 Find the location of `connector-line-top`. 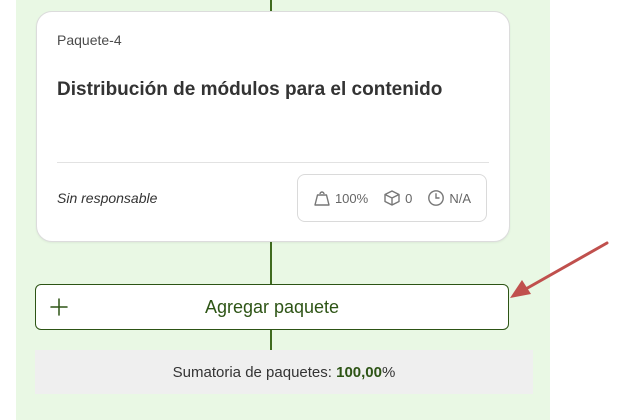

connector-line-top is located at coordinates (271, 5).